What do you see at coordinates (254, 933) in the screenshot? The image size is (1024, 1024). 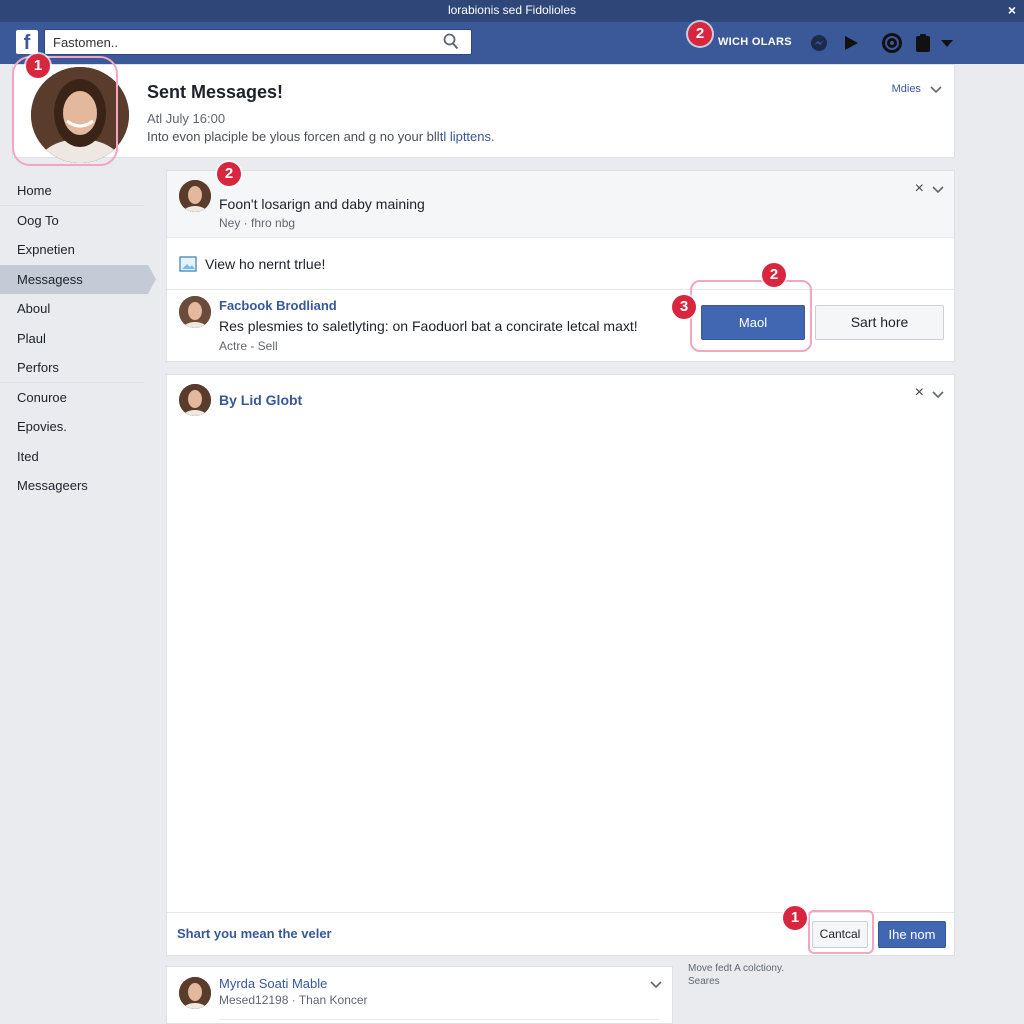 I see `footer-text: Shart you mean the veler` at bounding box center [254, 933].